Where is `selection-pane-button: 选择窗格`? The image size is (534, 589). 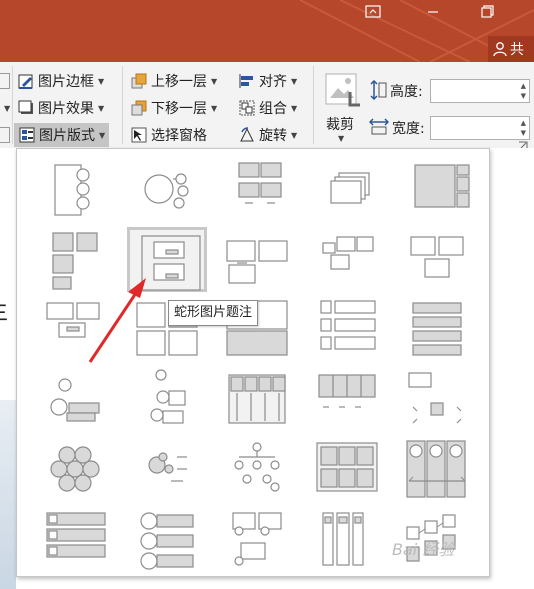
selection-pane-button: 选择窗格 is located at coordinates (168, 135).